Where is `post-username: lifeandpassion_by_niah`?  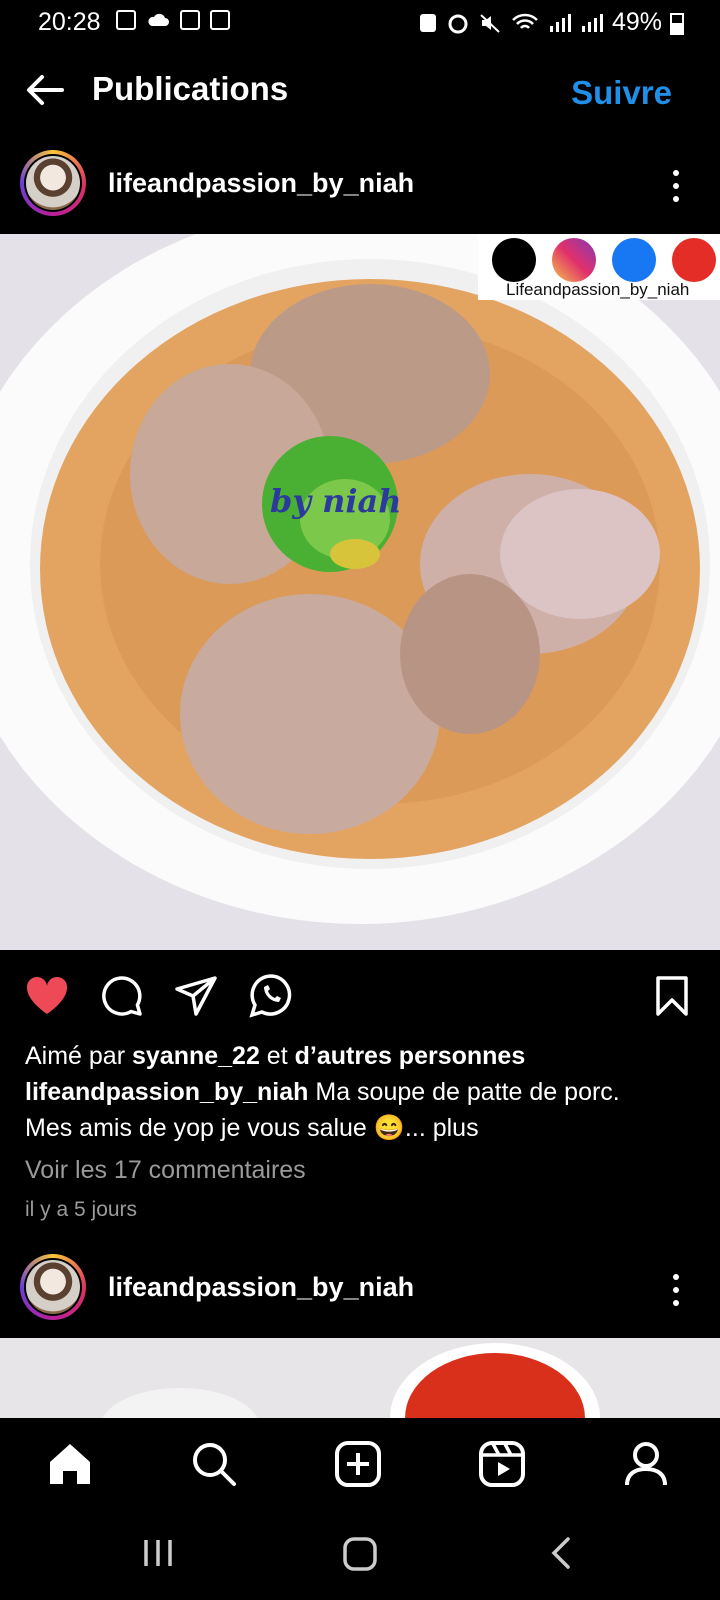
post-username: lifeandpassion_by_niah is located at coordinates (261, 183).